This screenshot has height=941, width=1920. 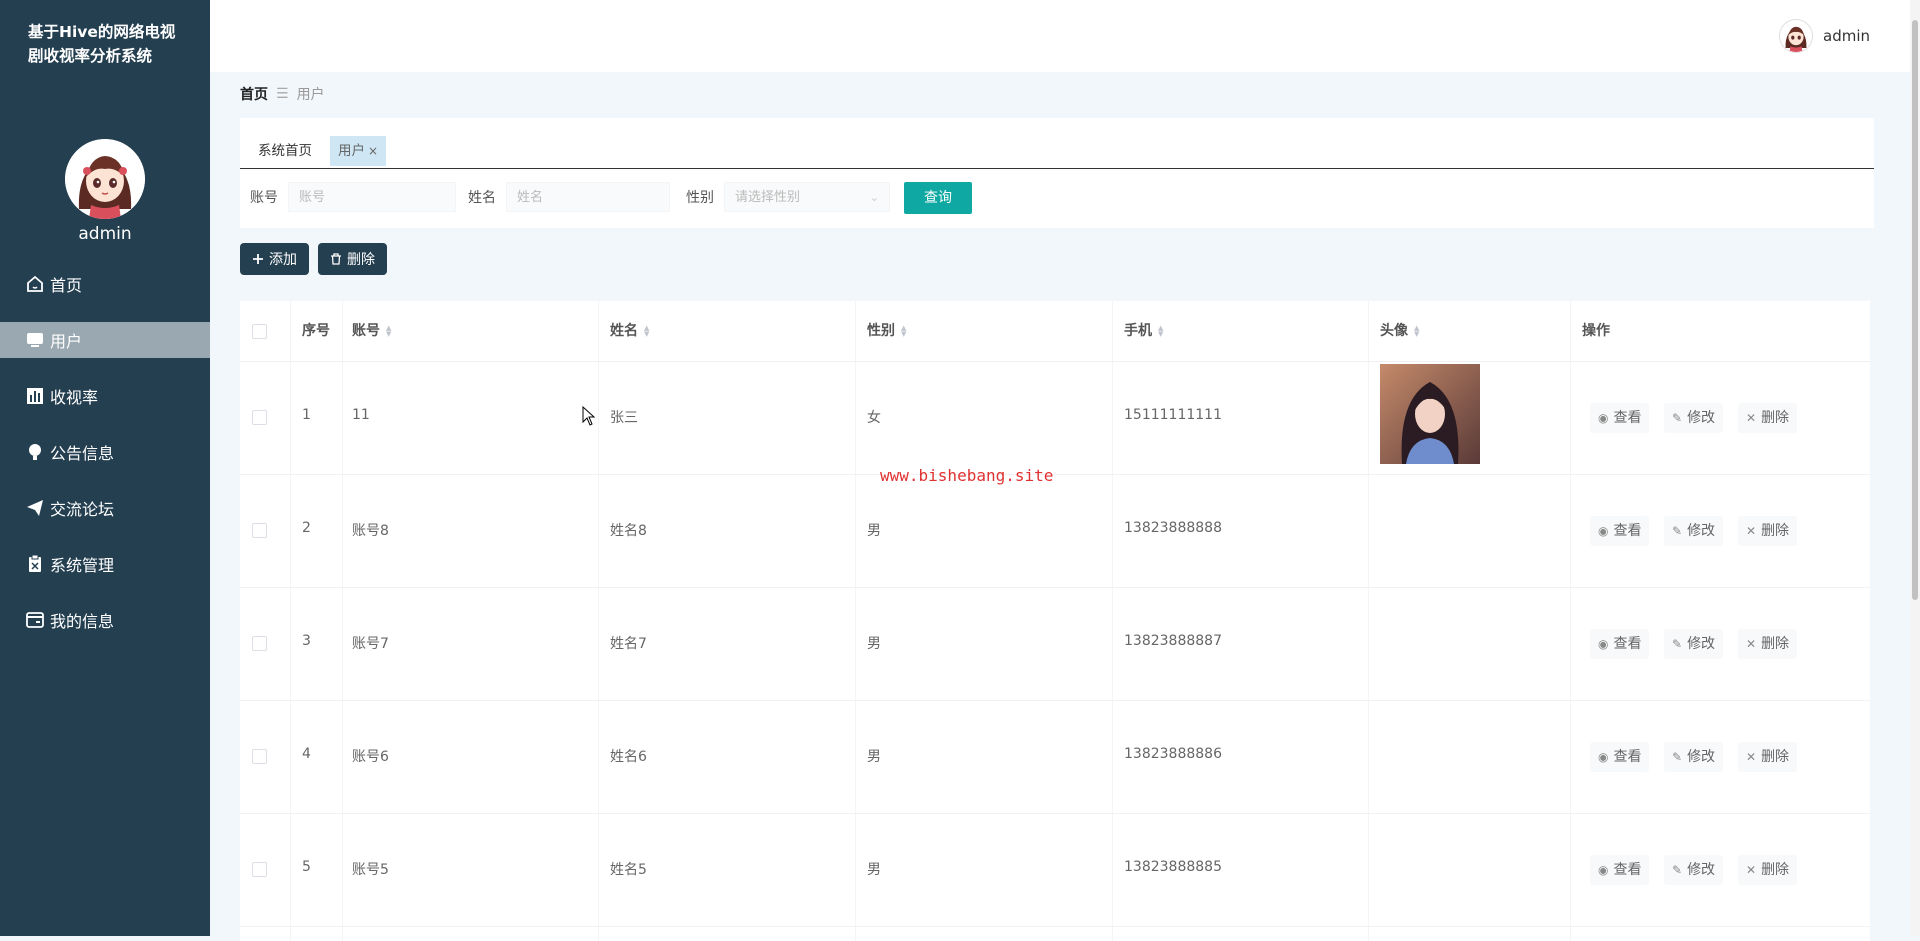 I want to click on column-header-name: 姓名 ▲ ▼, so click(x=629, y=331).